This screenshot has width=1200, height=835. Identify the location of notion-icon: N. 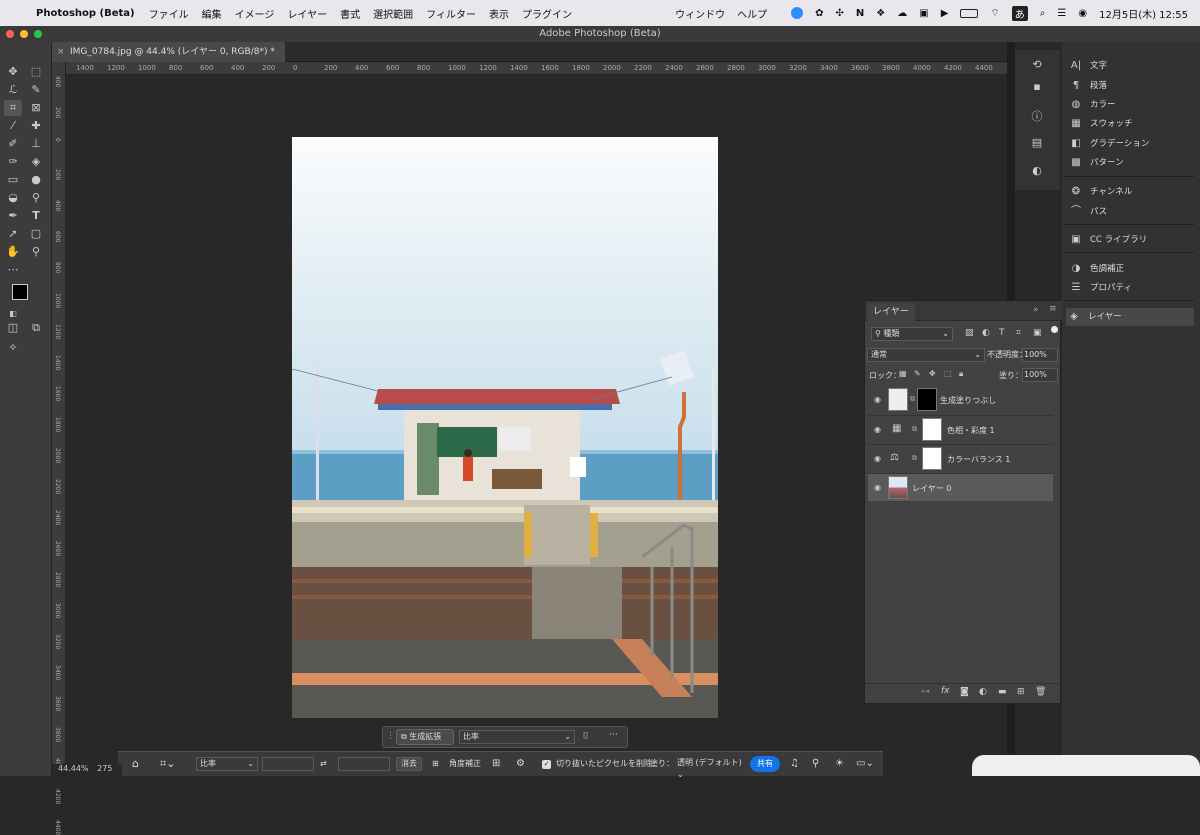
(860, 13).